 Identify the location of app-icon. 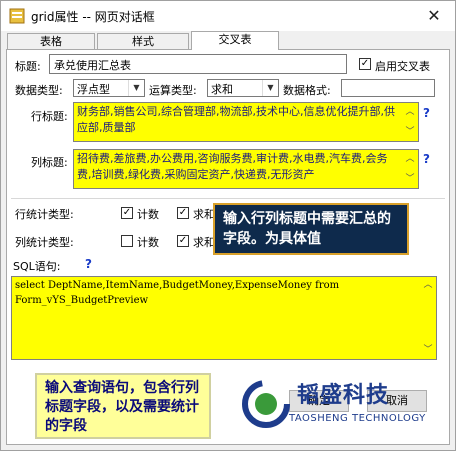
(17, 16).